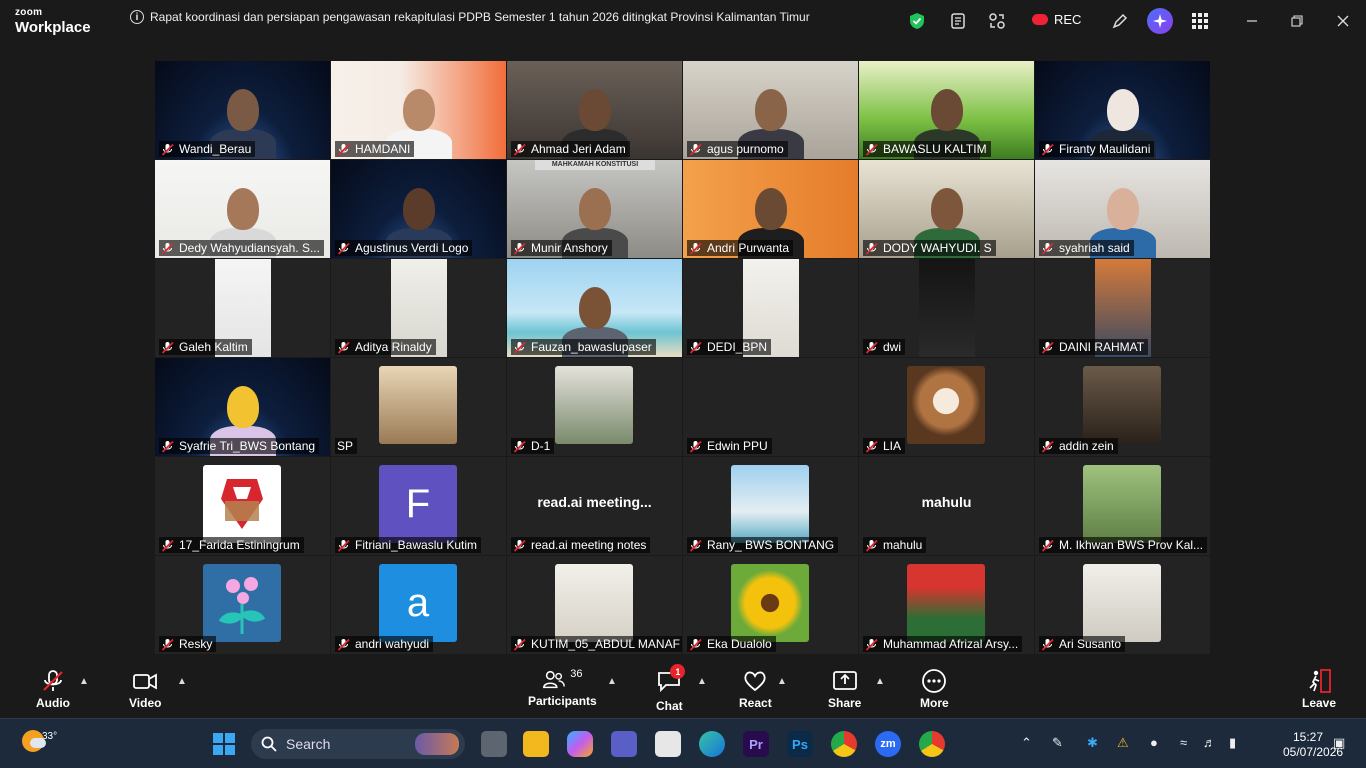 The width and height of the screenshot is (1366, 768). I want to click on participant-tile: mahulu mahulu, so click(946, 506).